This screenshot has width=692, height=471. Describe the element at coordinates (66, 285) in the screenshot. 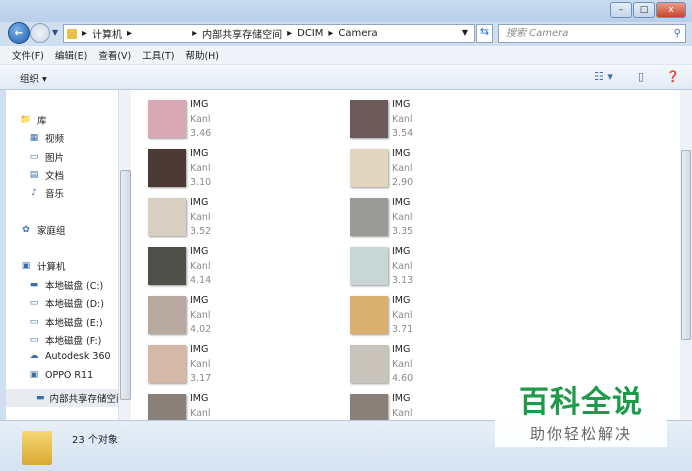

I see `sidebar-item: ▬ 本地磁盘 (C:)` at that location.